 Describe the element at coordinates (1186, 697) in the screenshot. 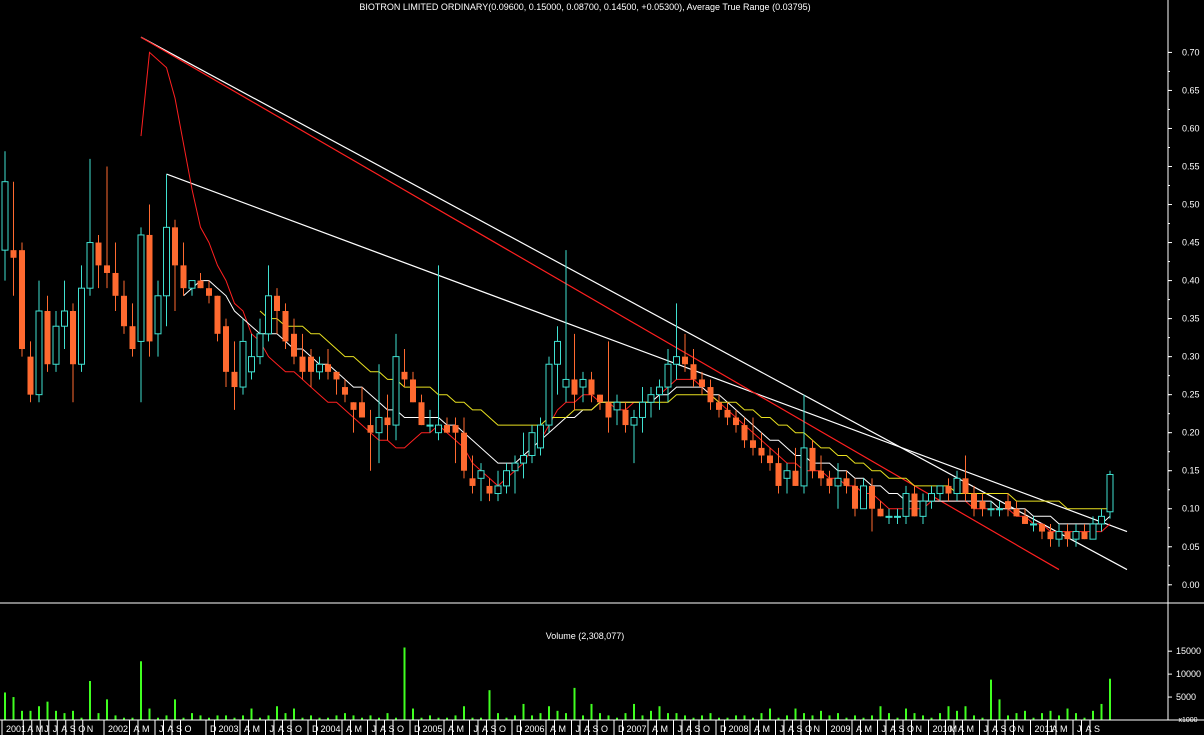

I see `volume-y-tick-label: 5000` at that location.